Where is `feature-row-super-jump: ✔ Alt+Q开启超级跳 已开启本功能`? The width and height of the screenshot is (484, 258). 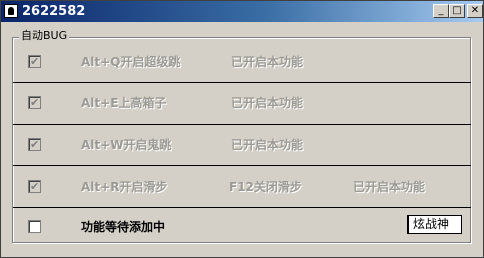 feature-row-super-jump: ✔ Alt+Q开启超级跳 已开启本功能 is located at coordinates (242, 62).